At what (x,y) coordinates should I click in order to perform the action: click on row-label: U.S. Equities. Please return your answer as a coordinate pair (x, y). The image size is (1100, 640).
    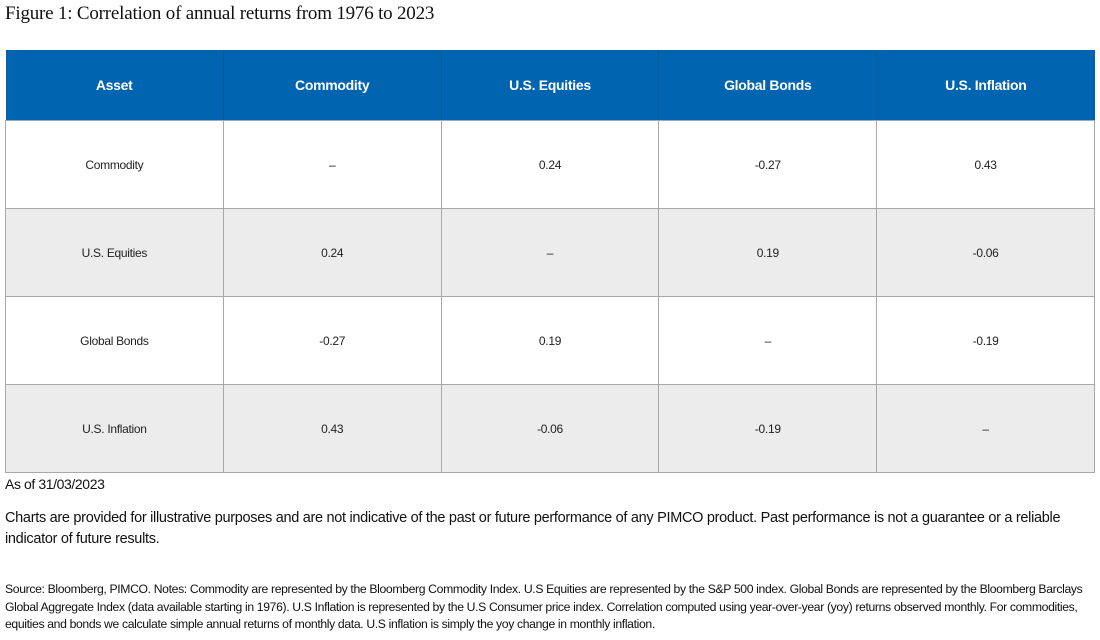
    Looking at the image, I should click on (114, 252).